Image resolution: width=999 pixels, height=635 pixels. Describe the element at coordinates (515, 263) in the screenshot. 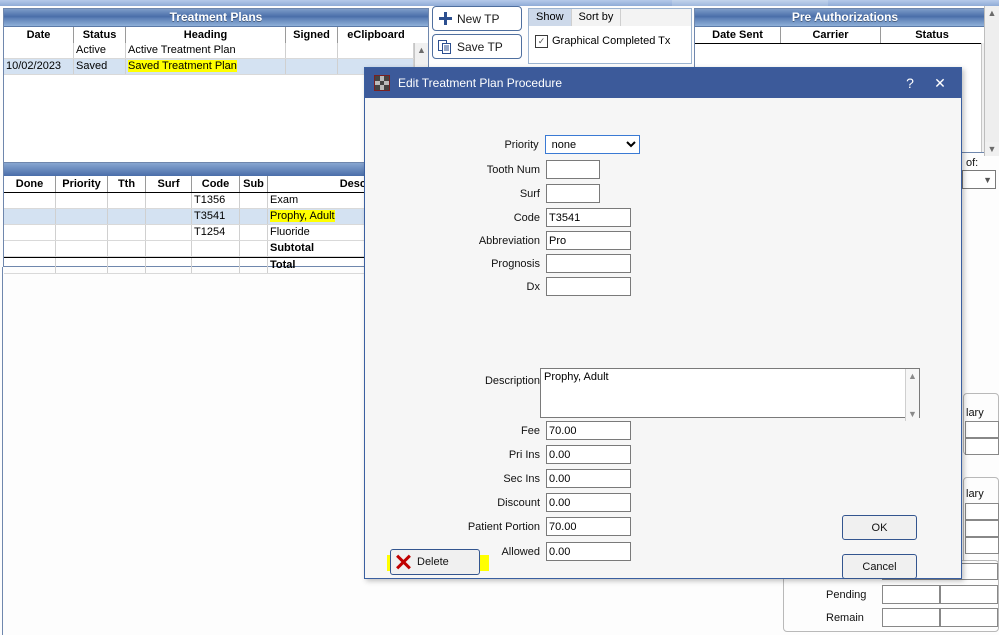

I see `label-prognosis: Prognosis` at that location.